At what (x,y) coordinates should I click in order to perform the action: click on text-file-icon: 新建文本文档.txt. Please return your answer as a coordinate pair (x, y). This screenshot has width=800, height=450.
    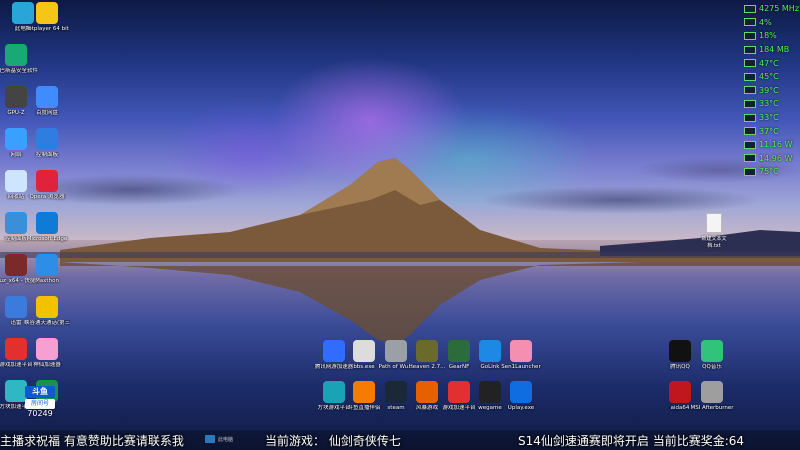
    Looking at the image, I should click on (714, 231).